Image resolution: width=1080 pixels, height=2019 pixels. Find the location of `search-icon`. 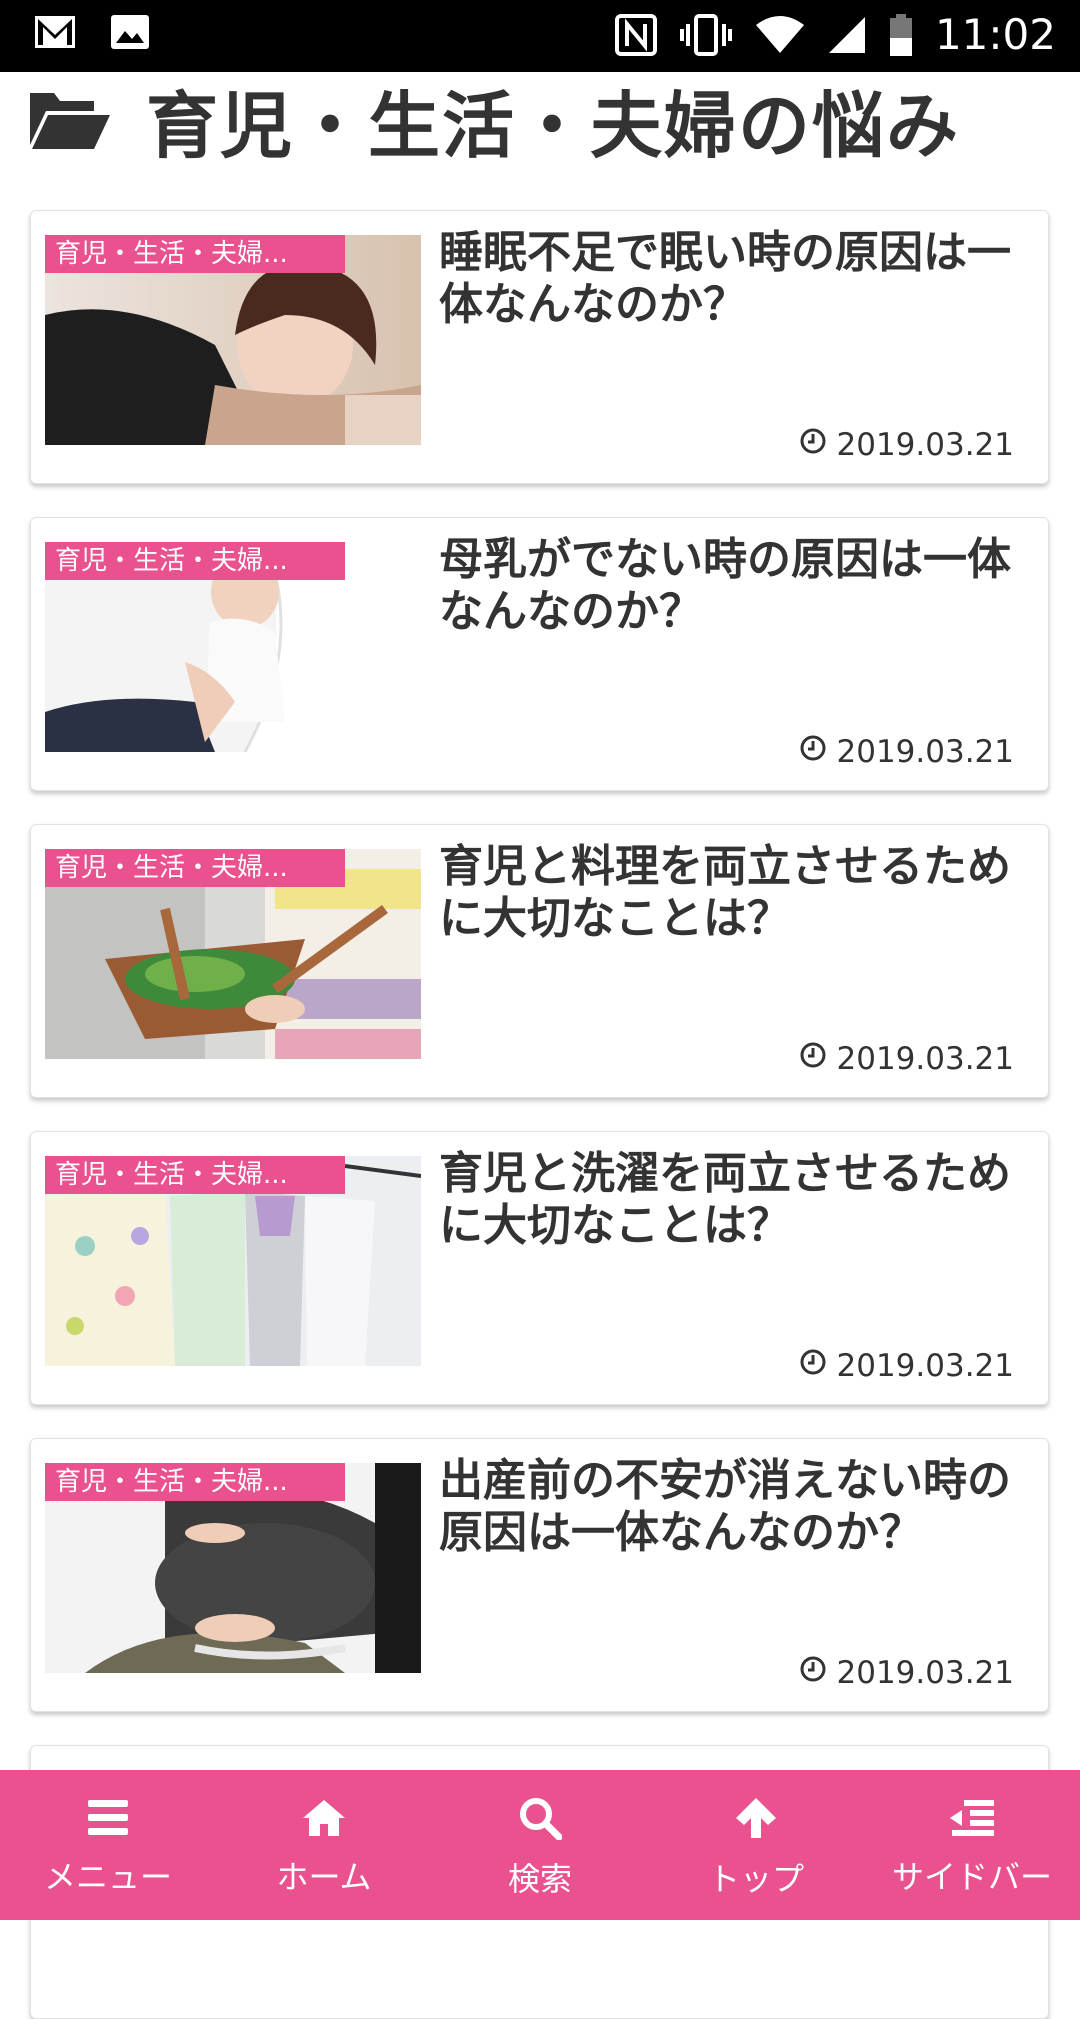

search-icon is located at coordinates (540, 1815).